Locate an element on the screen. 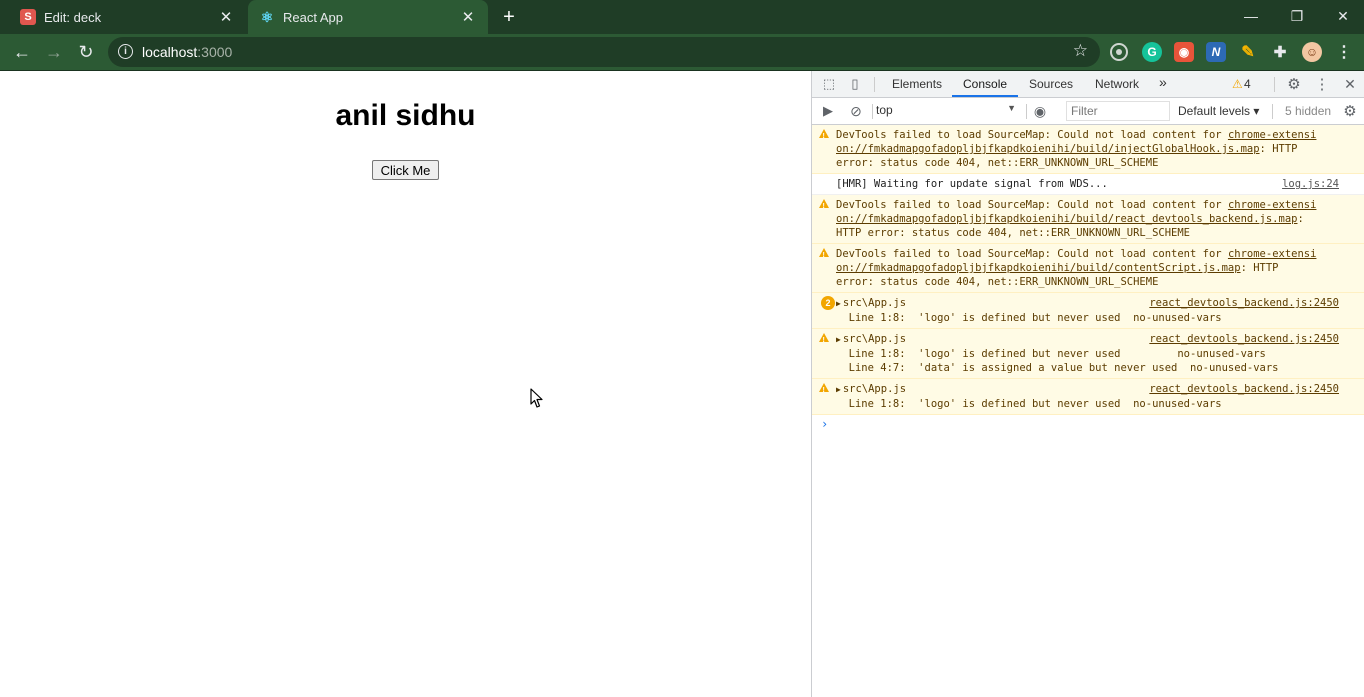 Image resolution: width=1364 pixels, height=697 pixels. forward-icon: → is located at coordinates (54, 52).